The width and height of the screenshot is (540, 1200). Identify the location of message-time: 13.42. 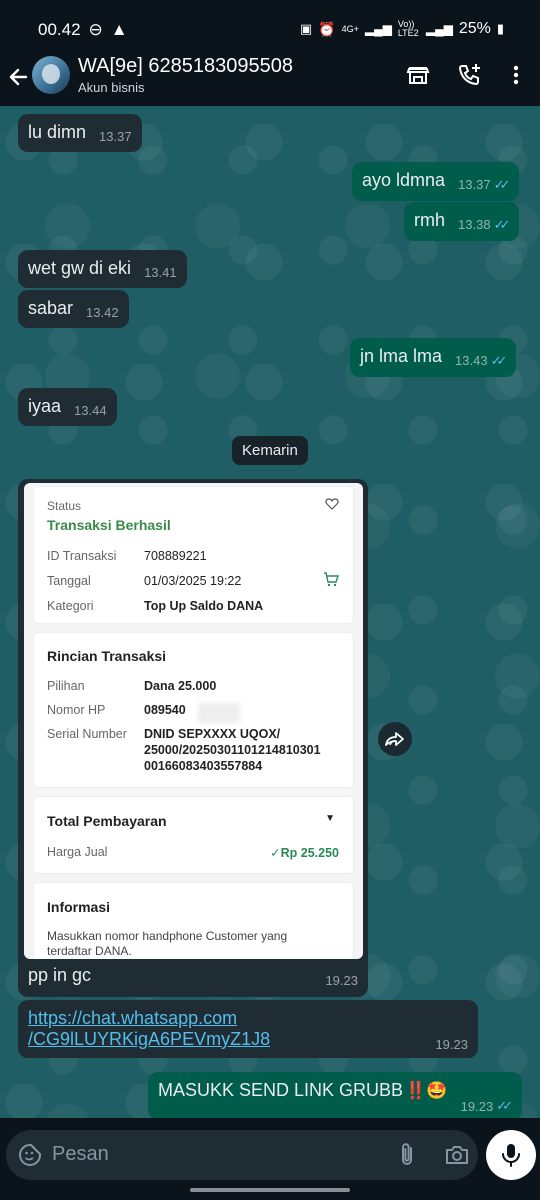
(102, 312).